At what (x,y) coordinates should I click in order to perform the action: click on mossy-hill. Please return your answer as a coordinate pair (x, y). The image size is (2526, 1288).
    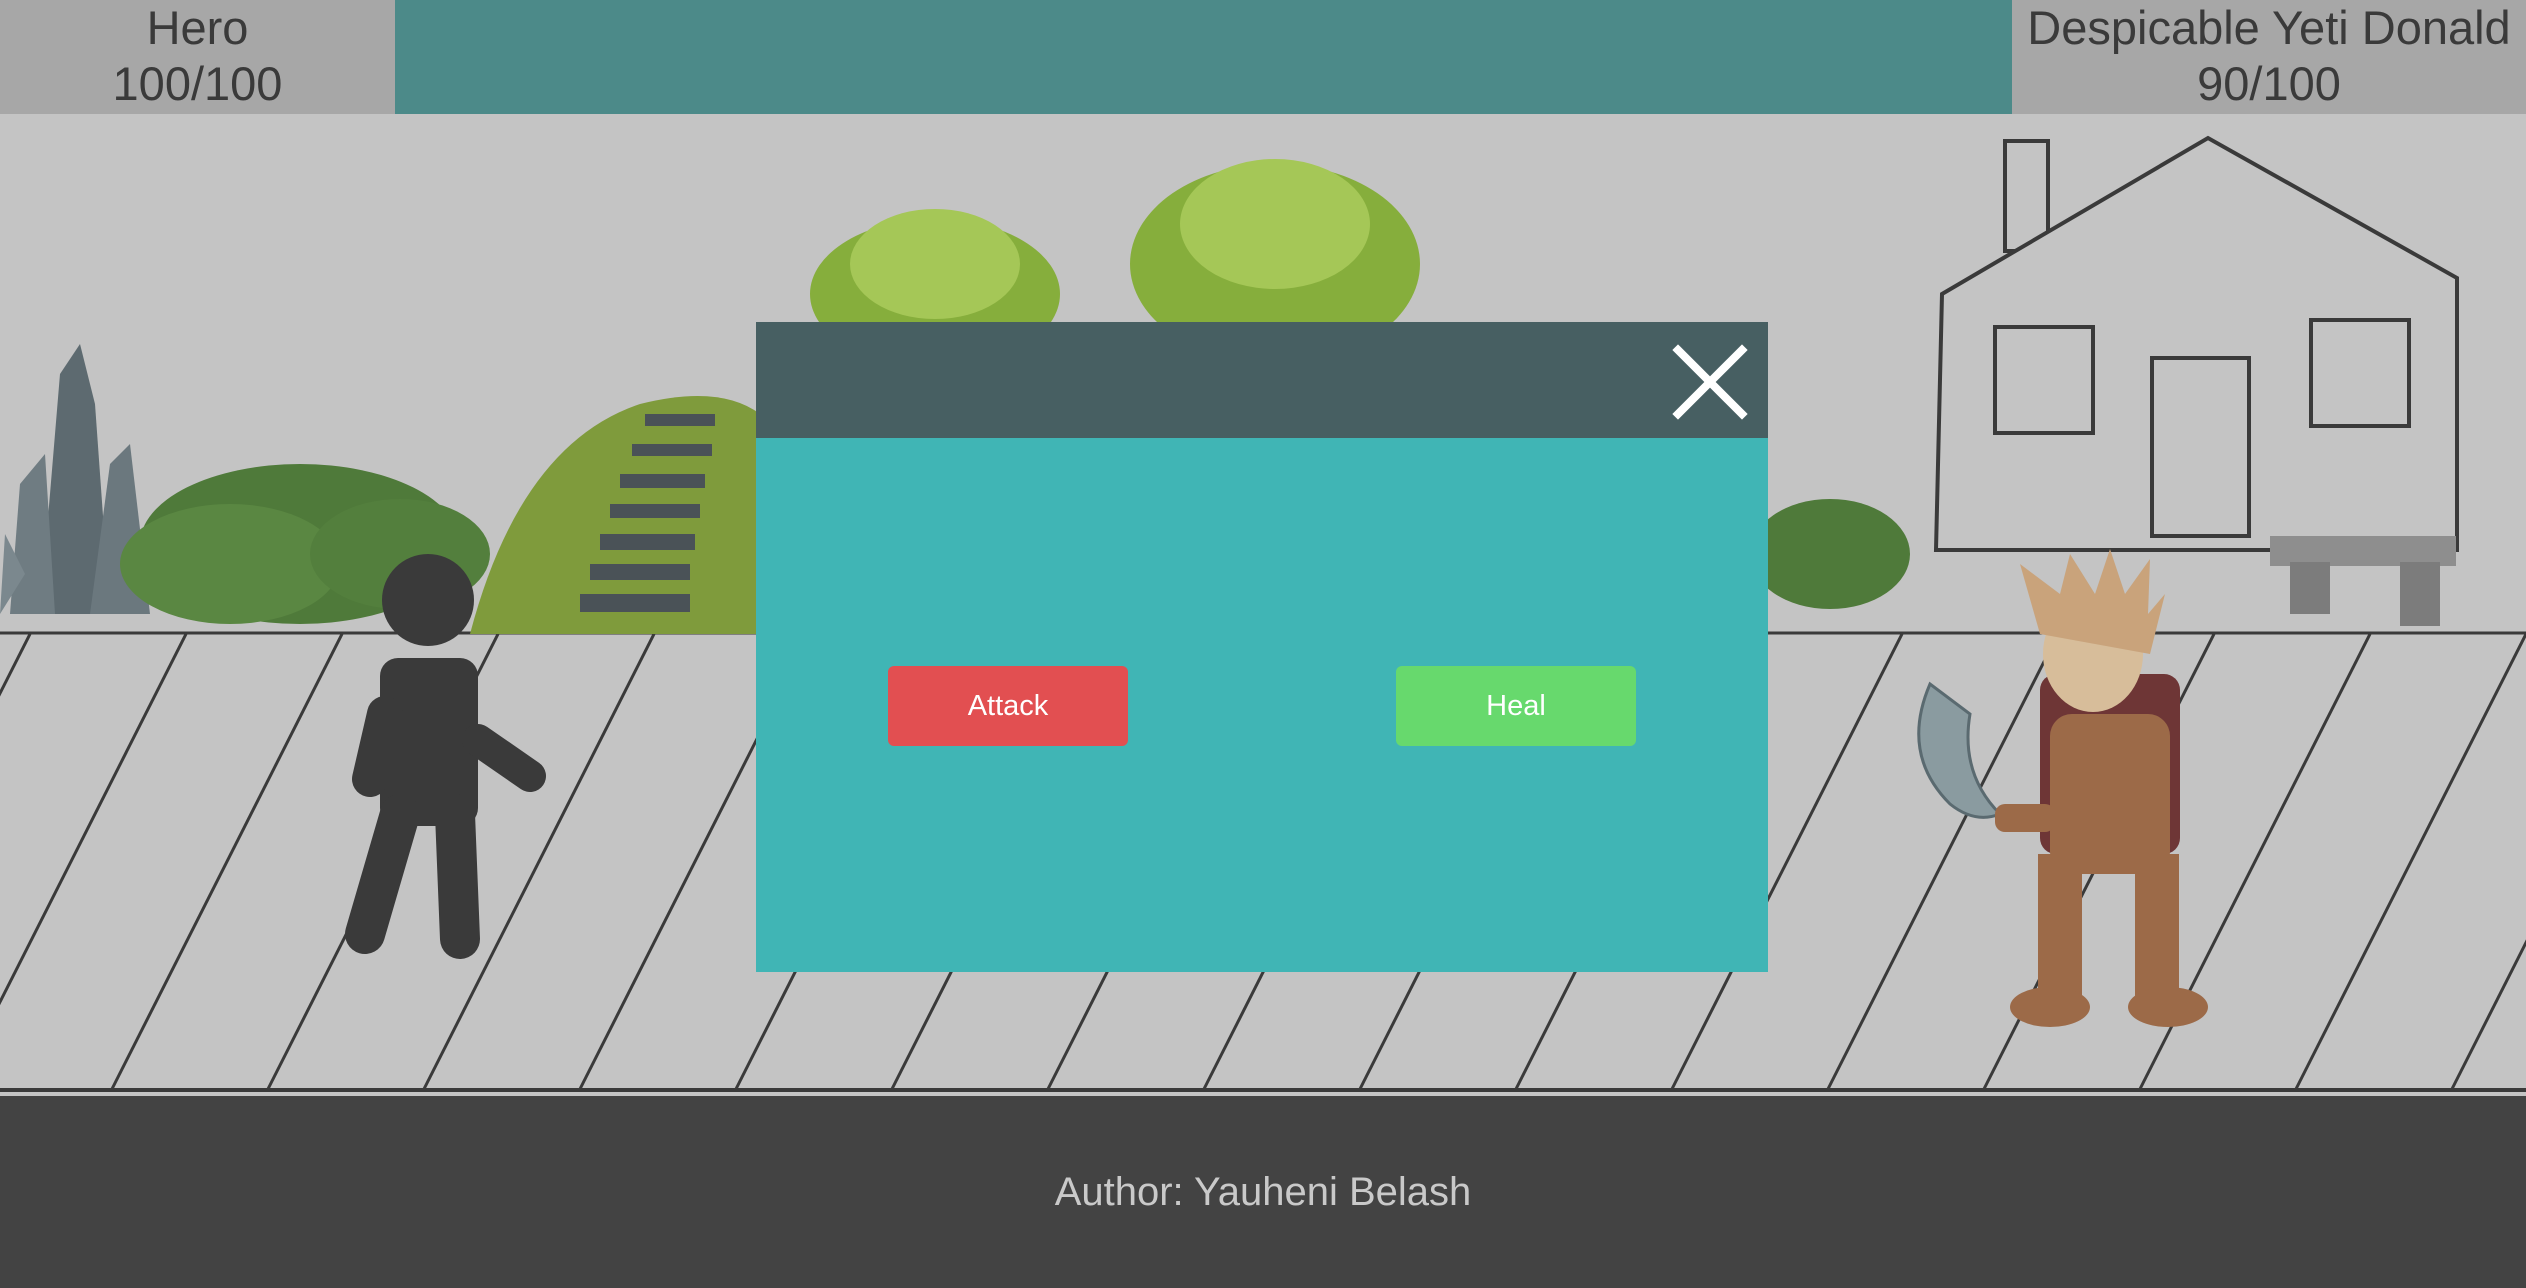
    Looking at the image, I should click on (615, 515).